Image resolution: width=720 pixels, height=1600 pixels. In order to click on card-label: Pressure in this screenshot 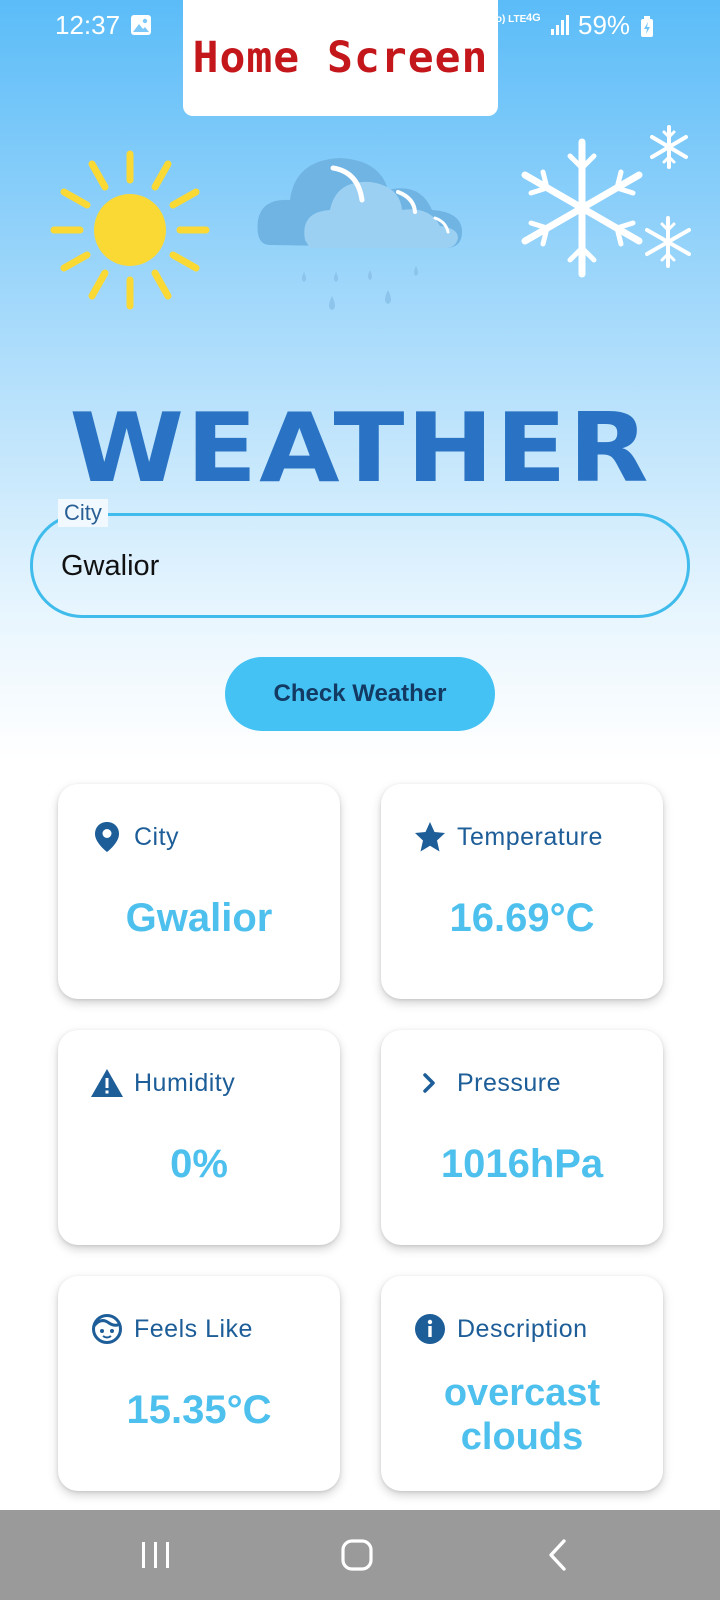, I will do `click(509, 1082)`.